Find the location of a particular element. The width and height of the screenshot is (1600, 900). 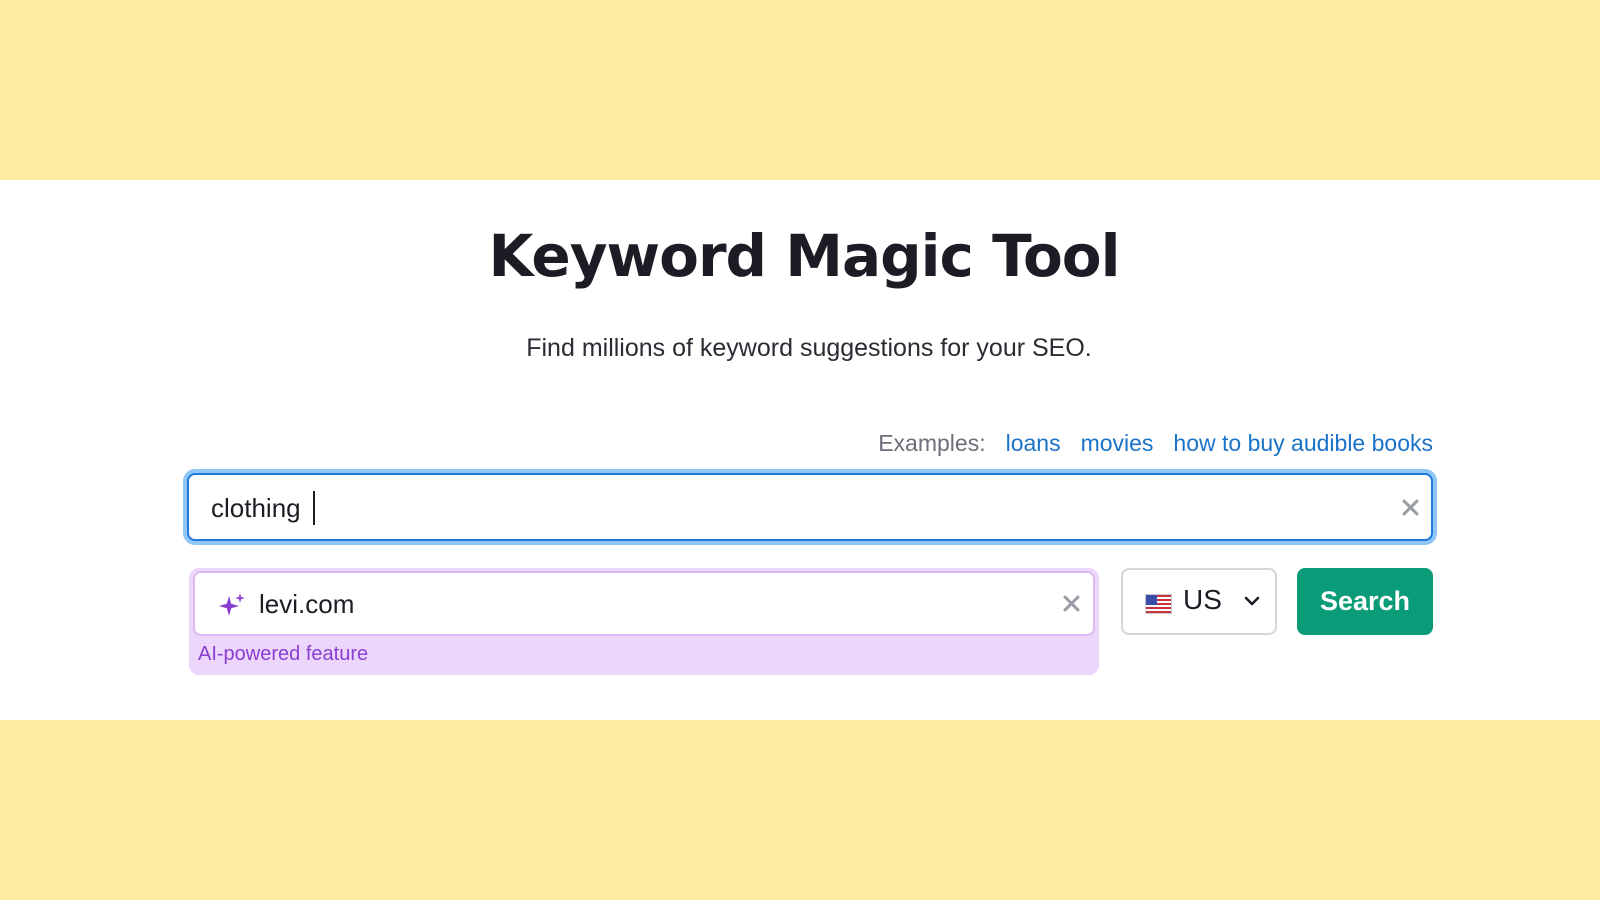

keyword-input is located at coordinates (781, 508).